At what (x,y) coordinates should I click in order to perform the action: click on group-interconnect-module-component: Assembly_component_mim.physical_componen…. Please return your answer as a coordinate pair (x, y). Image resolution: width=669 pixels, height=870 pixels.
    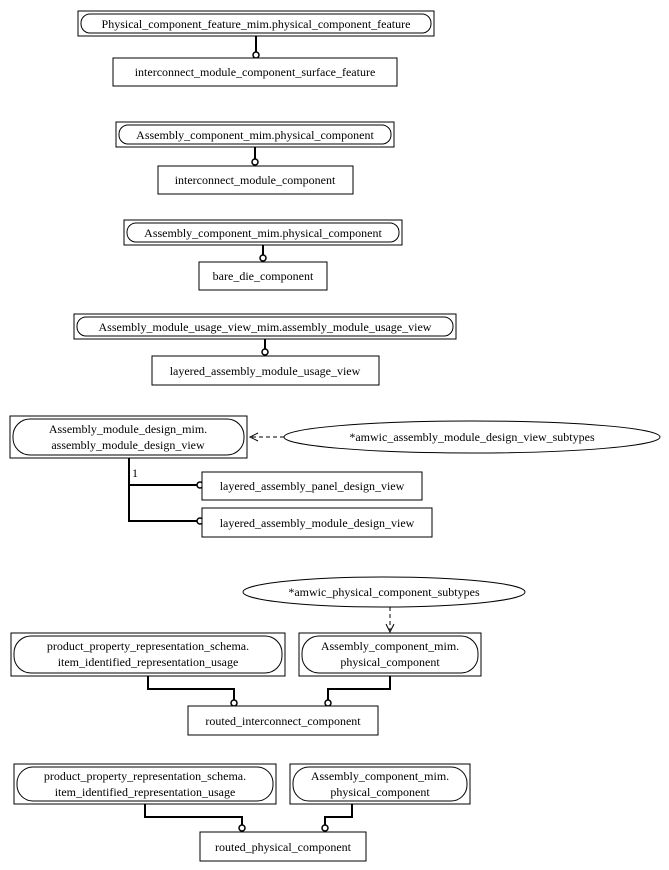
    Looking at the image, I should click on (255, 158).